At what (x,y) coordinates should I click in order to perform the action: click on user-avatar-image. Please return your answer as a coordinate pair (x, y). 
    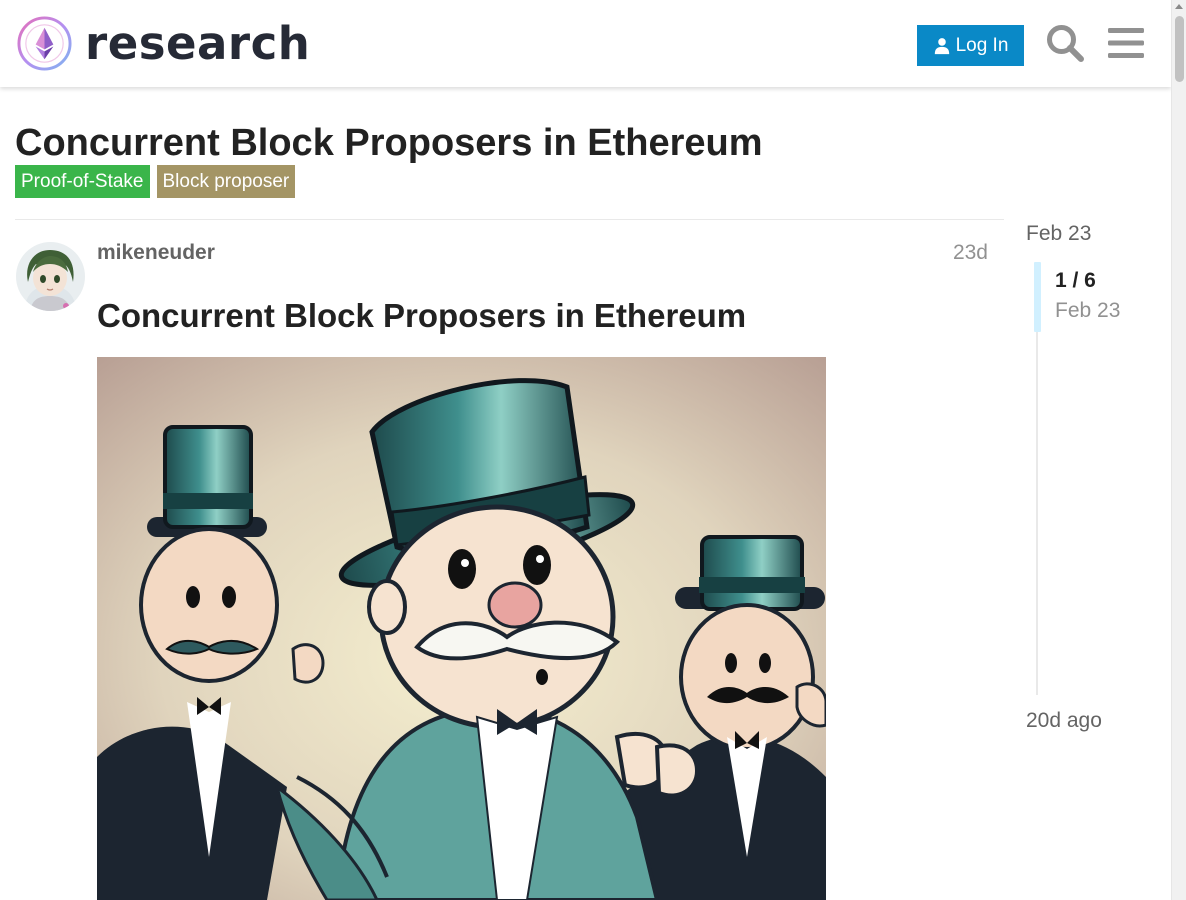
    Looking at the image, I should click on (50, 276).